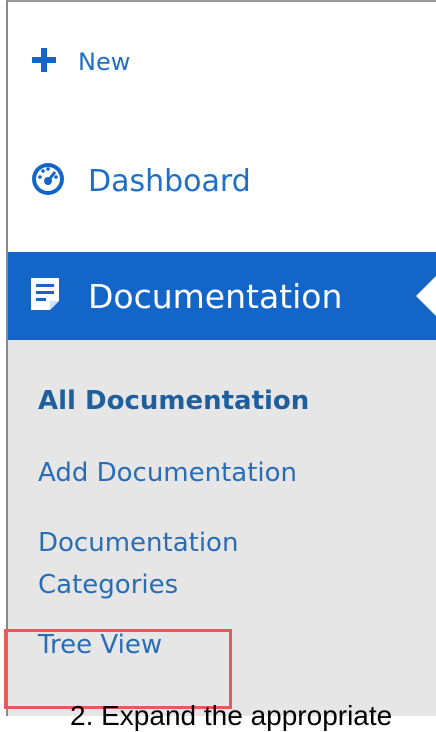  I want to click on active-indicator, so click(426, 296).